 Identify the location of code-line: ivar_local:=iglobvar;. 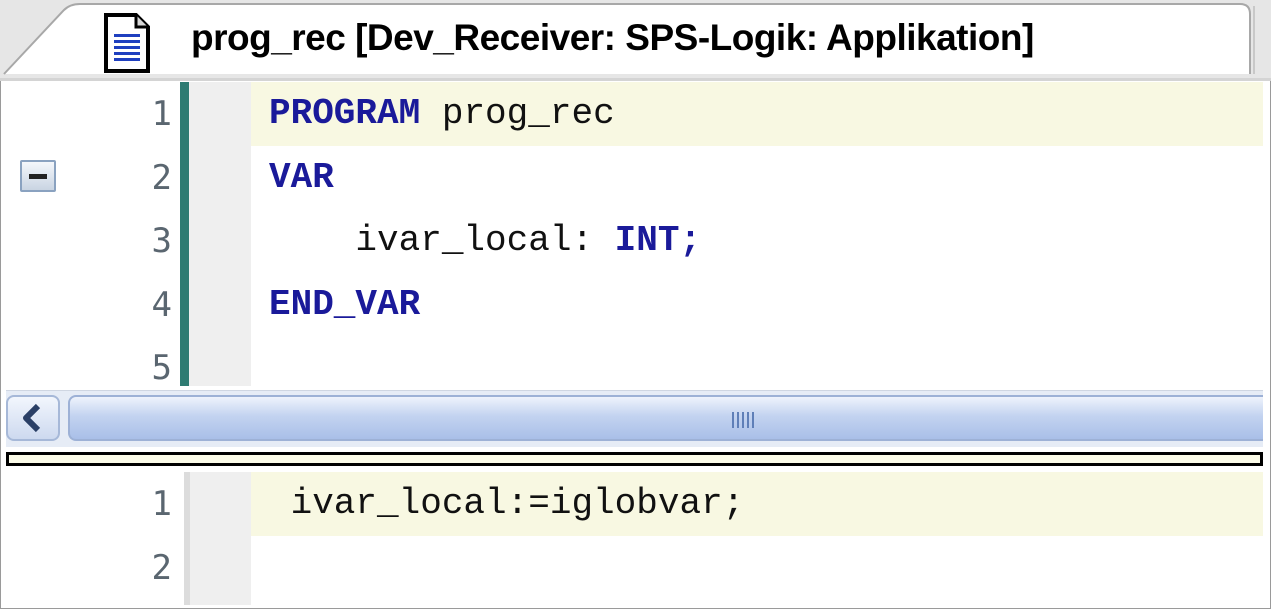
(507, 504).